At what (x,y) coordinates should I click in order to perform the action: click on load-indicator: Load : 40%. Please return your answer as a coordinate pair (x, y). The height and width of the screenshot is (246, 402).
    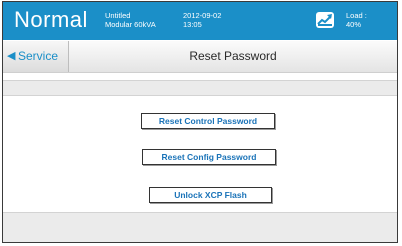
    Looking at the image, I should click on (356, 20).